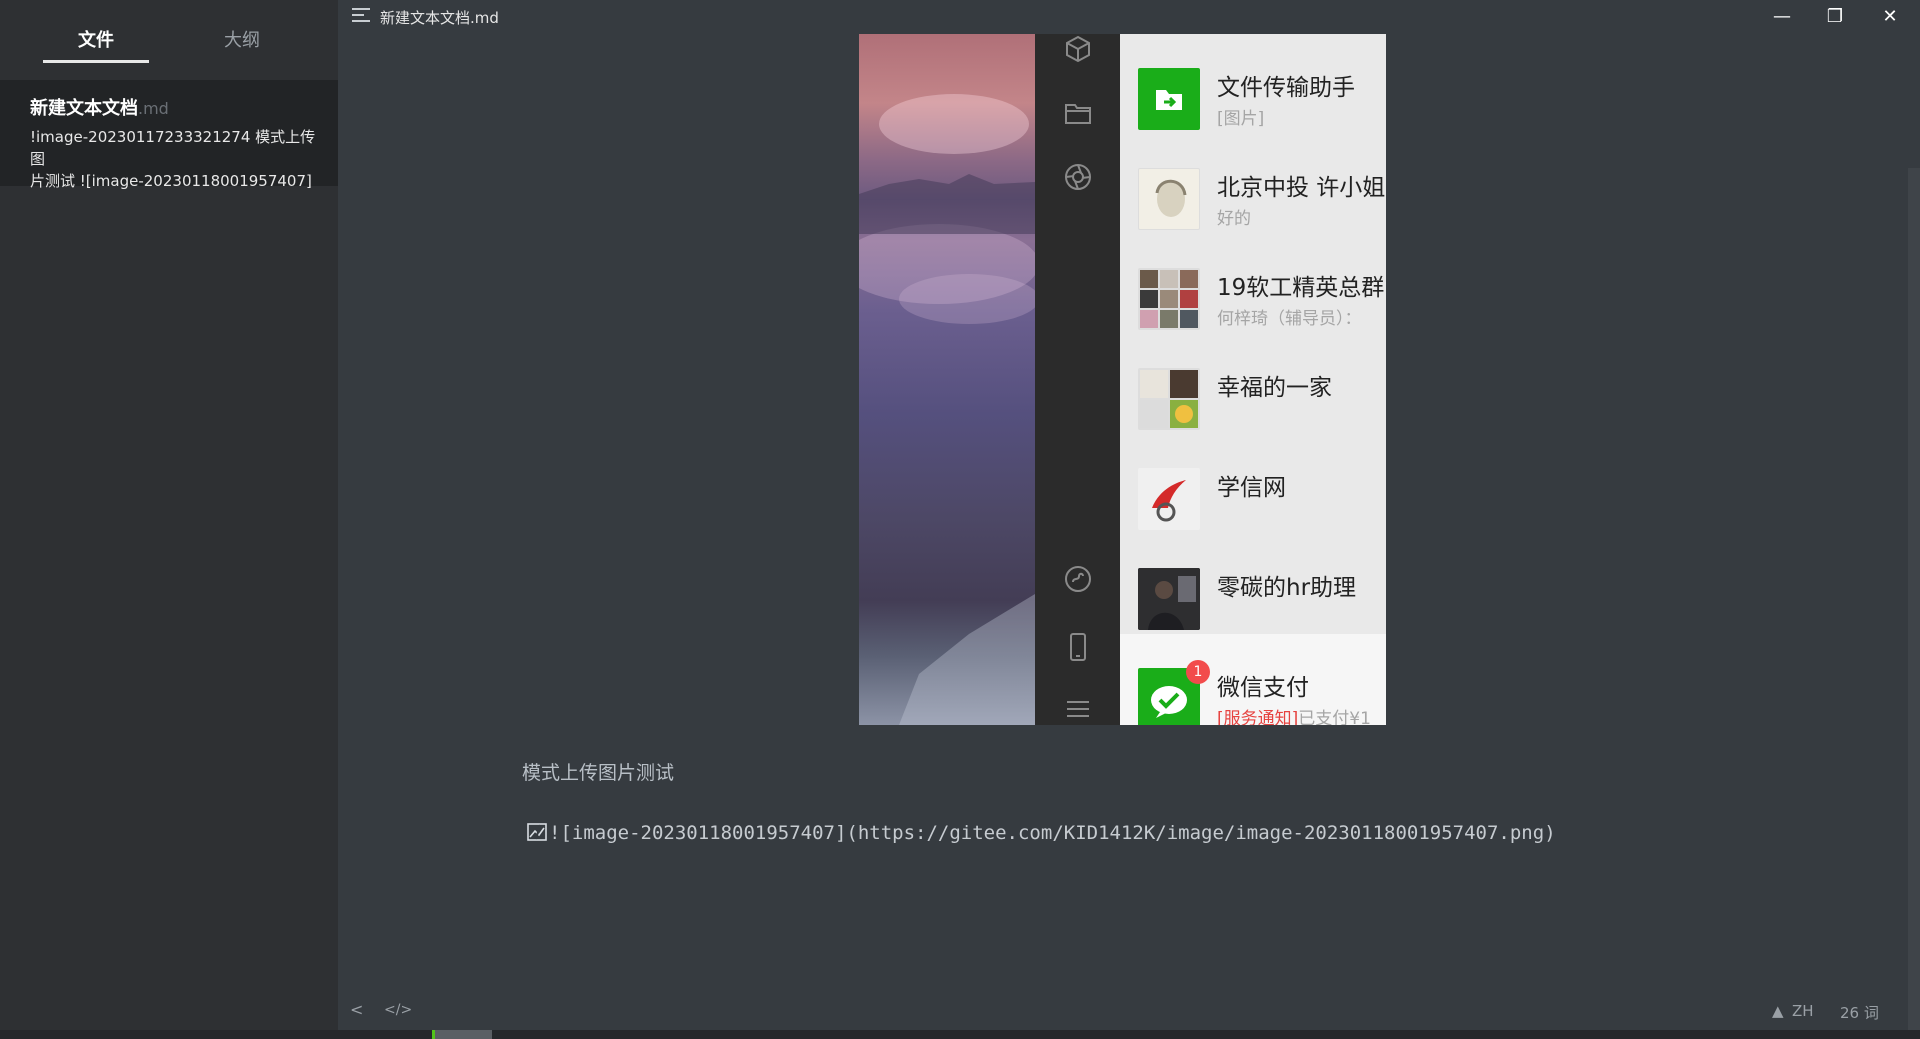 Image resolution: width=1920 pixels, height=1039 pixels. Describe the element at coordinates (1263, 688) in the screenshot. I see `chat-name: 微信支付` at that location.